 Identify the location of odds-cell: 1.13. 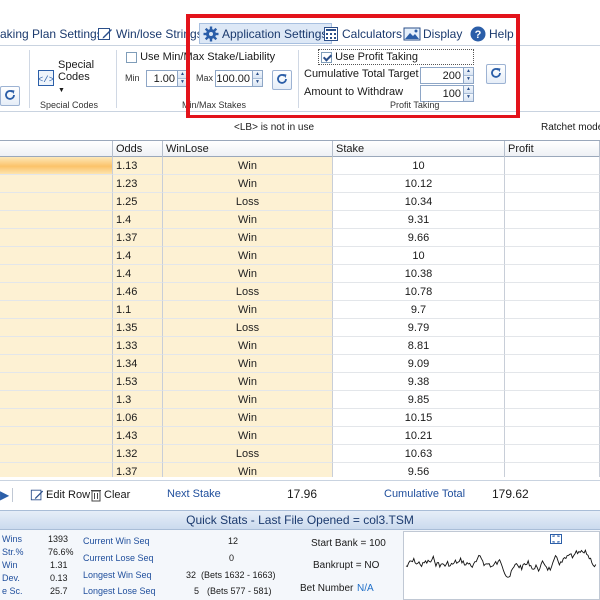
(138, 166).